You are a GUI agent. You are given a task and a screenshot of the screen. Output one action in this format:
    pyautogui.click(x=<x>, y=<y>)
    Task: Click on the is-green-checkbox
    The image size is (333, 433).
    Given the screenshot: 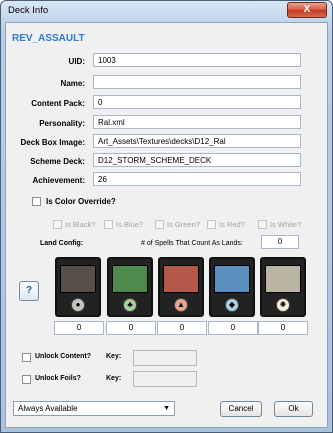 What is the action you would take?
    pyautogui.click(x=159, y=224)
    